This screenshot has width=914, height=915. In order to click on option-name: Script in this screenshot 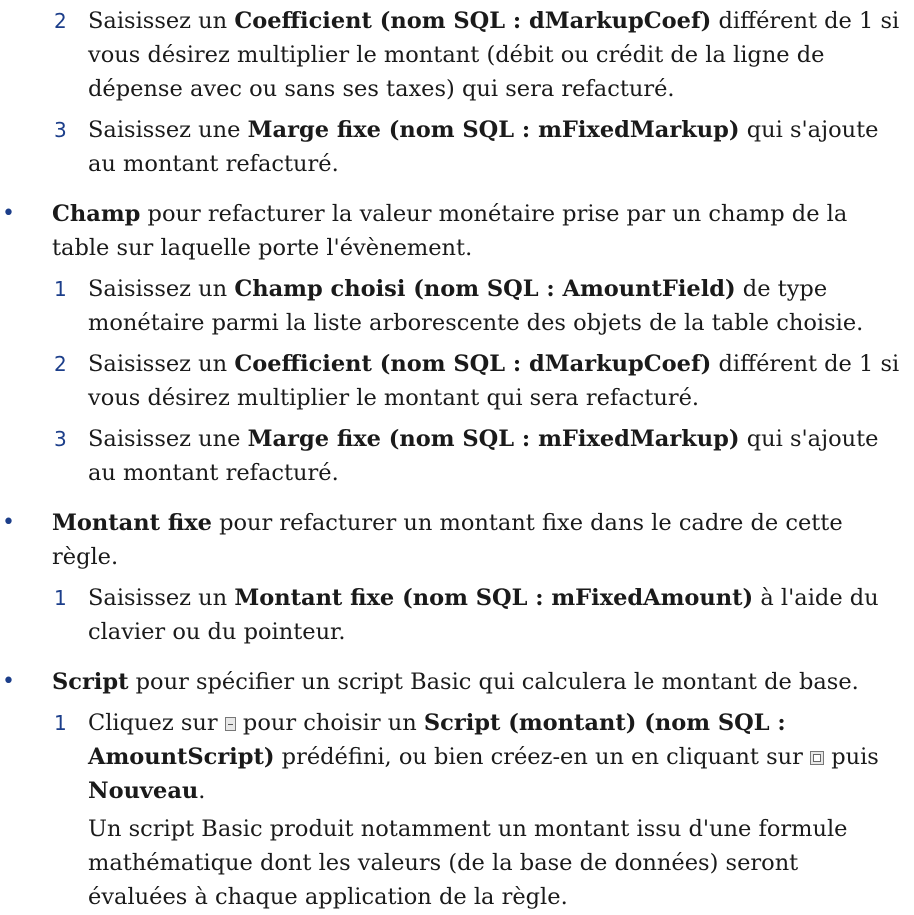, I will do `click(90, 682)`.